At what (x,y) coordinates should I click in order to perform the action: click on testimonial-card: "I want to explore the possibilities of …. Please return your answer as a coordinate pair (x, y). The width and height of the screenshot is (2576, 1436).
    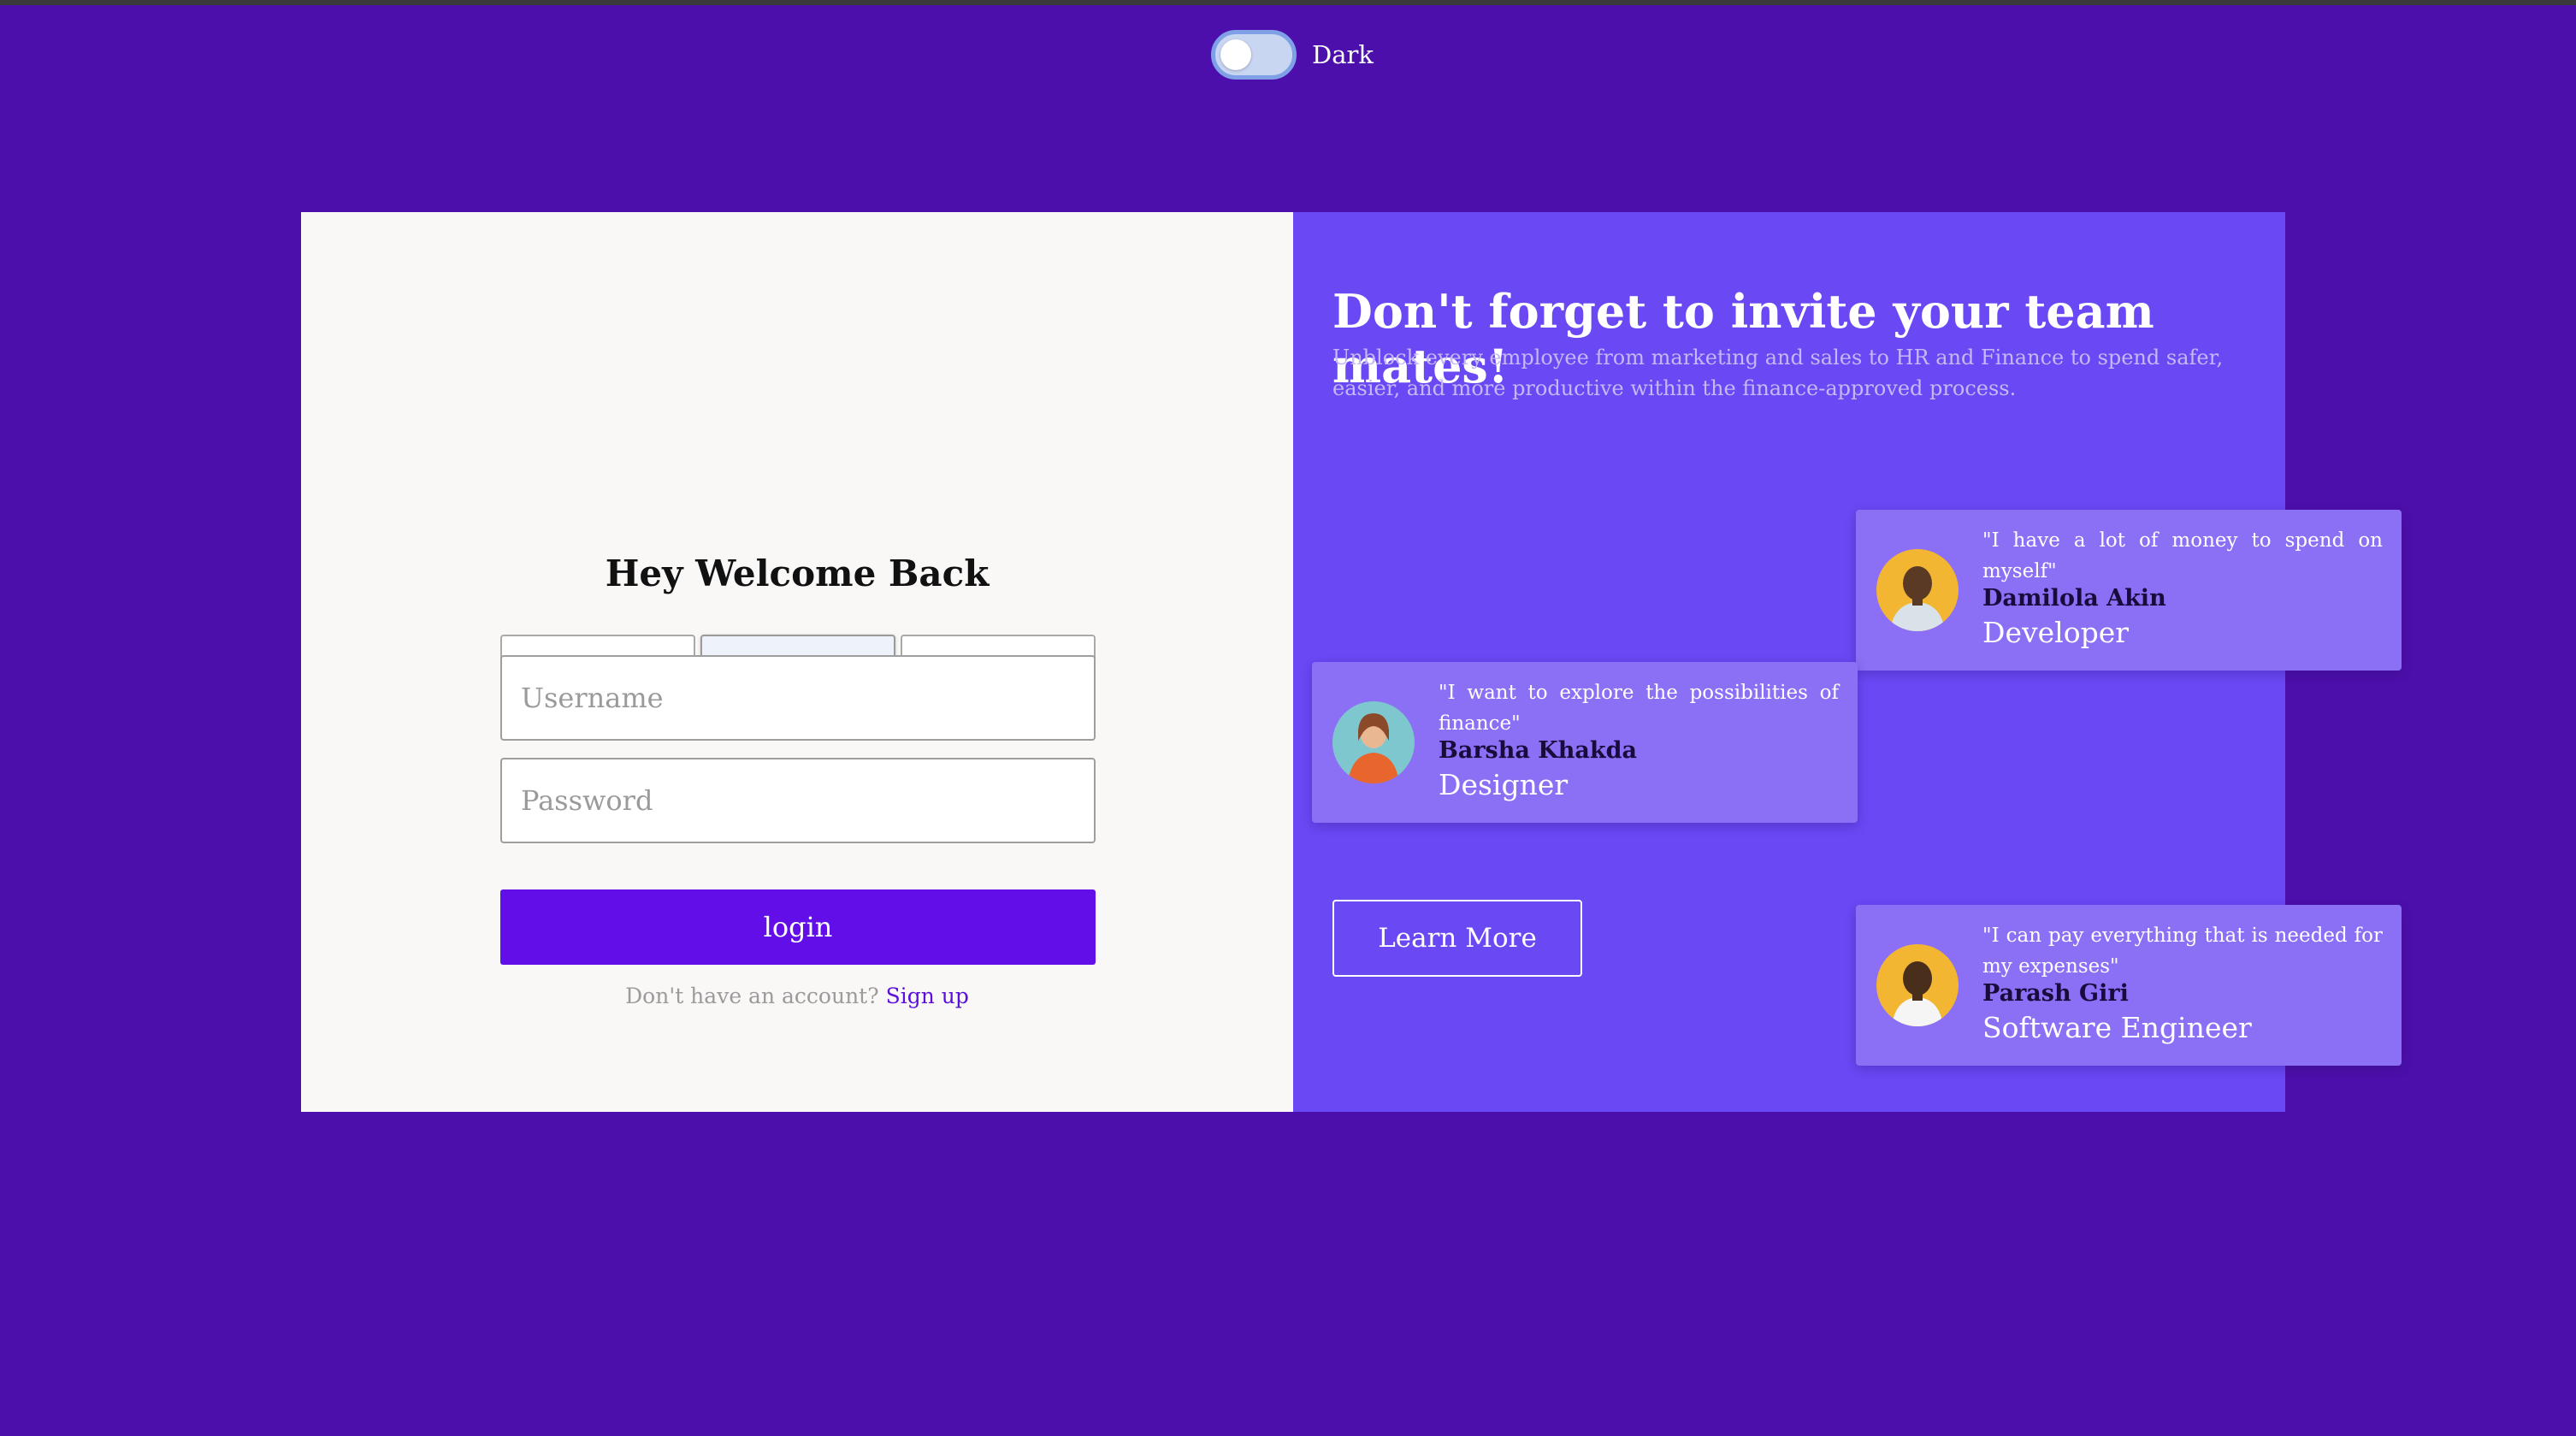
    Looking at the image, I should click on (1585, 743).